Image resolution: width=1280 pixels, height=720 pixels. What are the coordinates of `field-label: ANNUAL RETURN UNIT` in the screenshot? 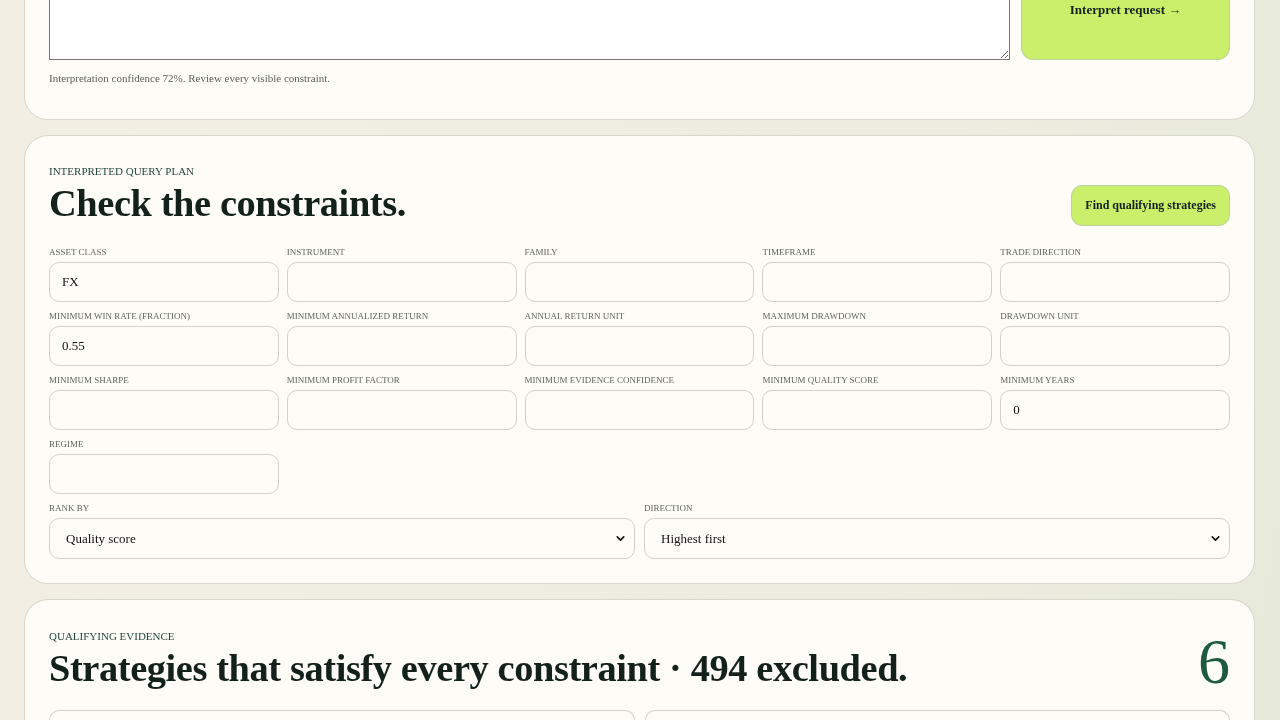 It's located at (575, 316).